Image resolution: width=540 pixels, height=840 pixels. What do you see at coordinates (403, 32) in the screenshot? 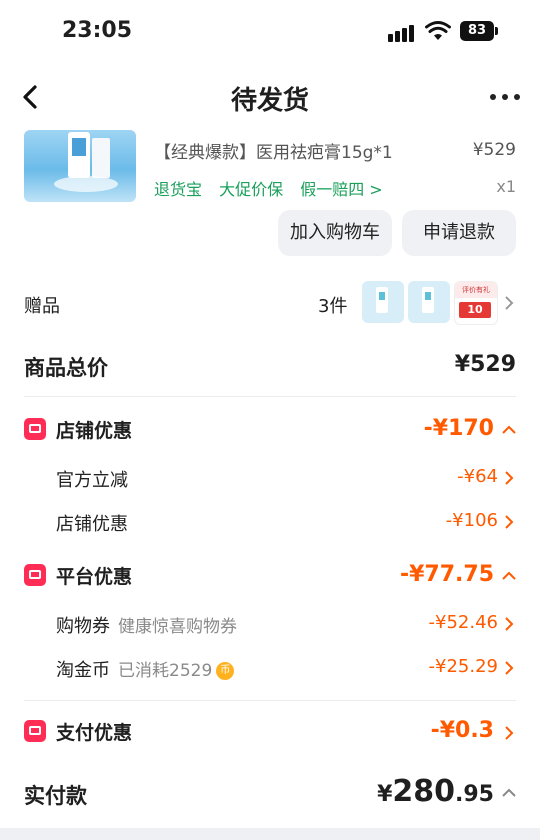
I see `cellular-signal-icon` at bounding box center [403, 32].